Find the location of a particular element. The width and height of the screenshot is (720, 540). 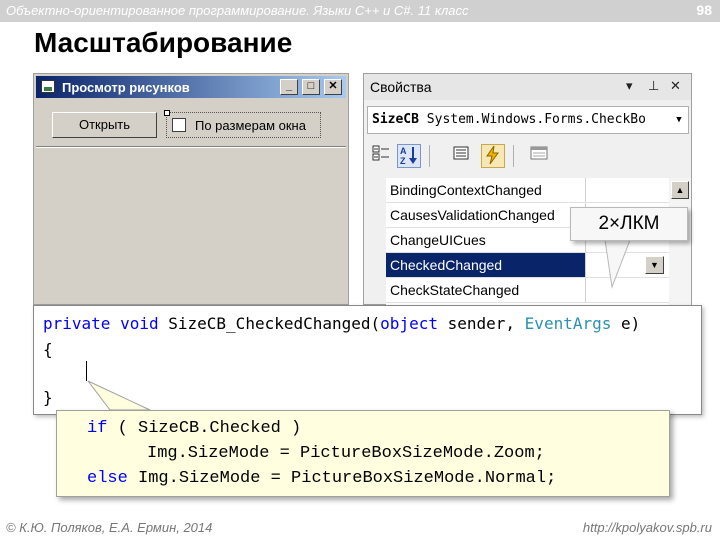

svg-text: A is located at coordinates (403, 151).